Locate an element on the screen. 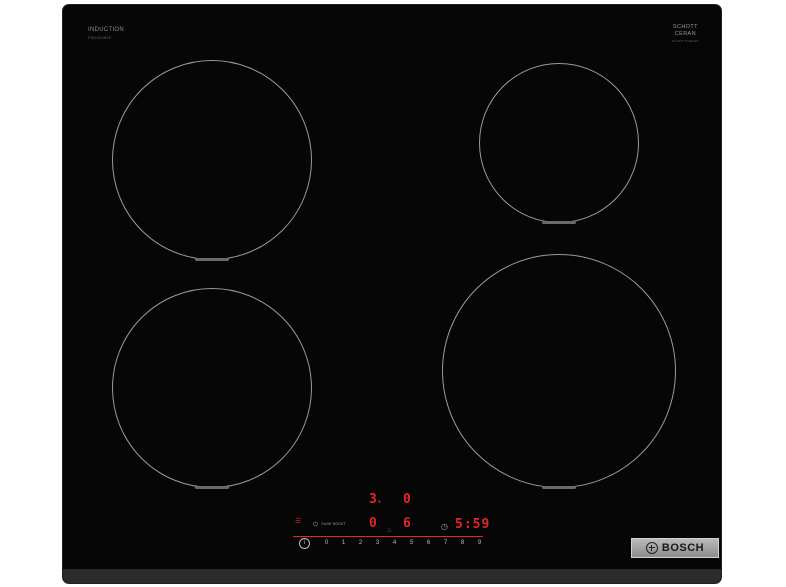  glass-brand: SCHOTT CERAN SCHOTTCERAN is located at coordinates (685, 34).